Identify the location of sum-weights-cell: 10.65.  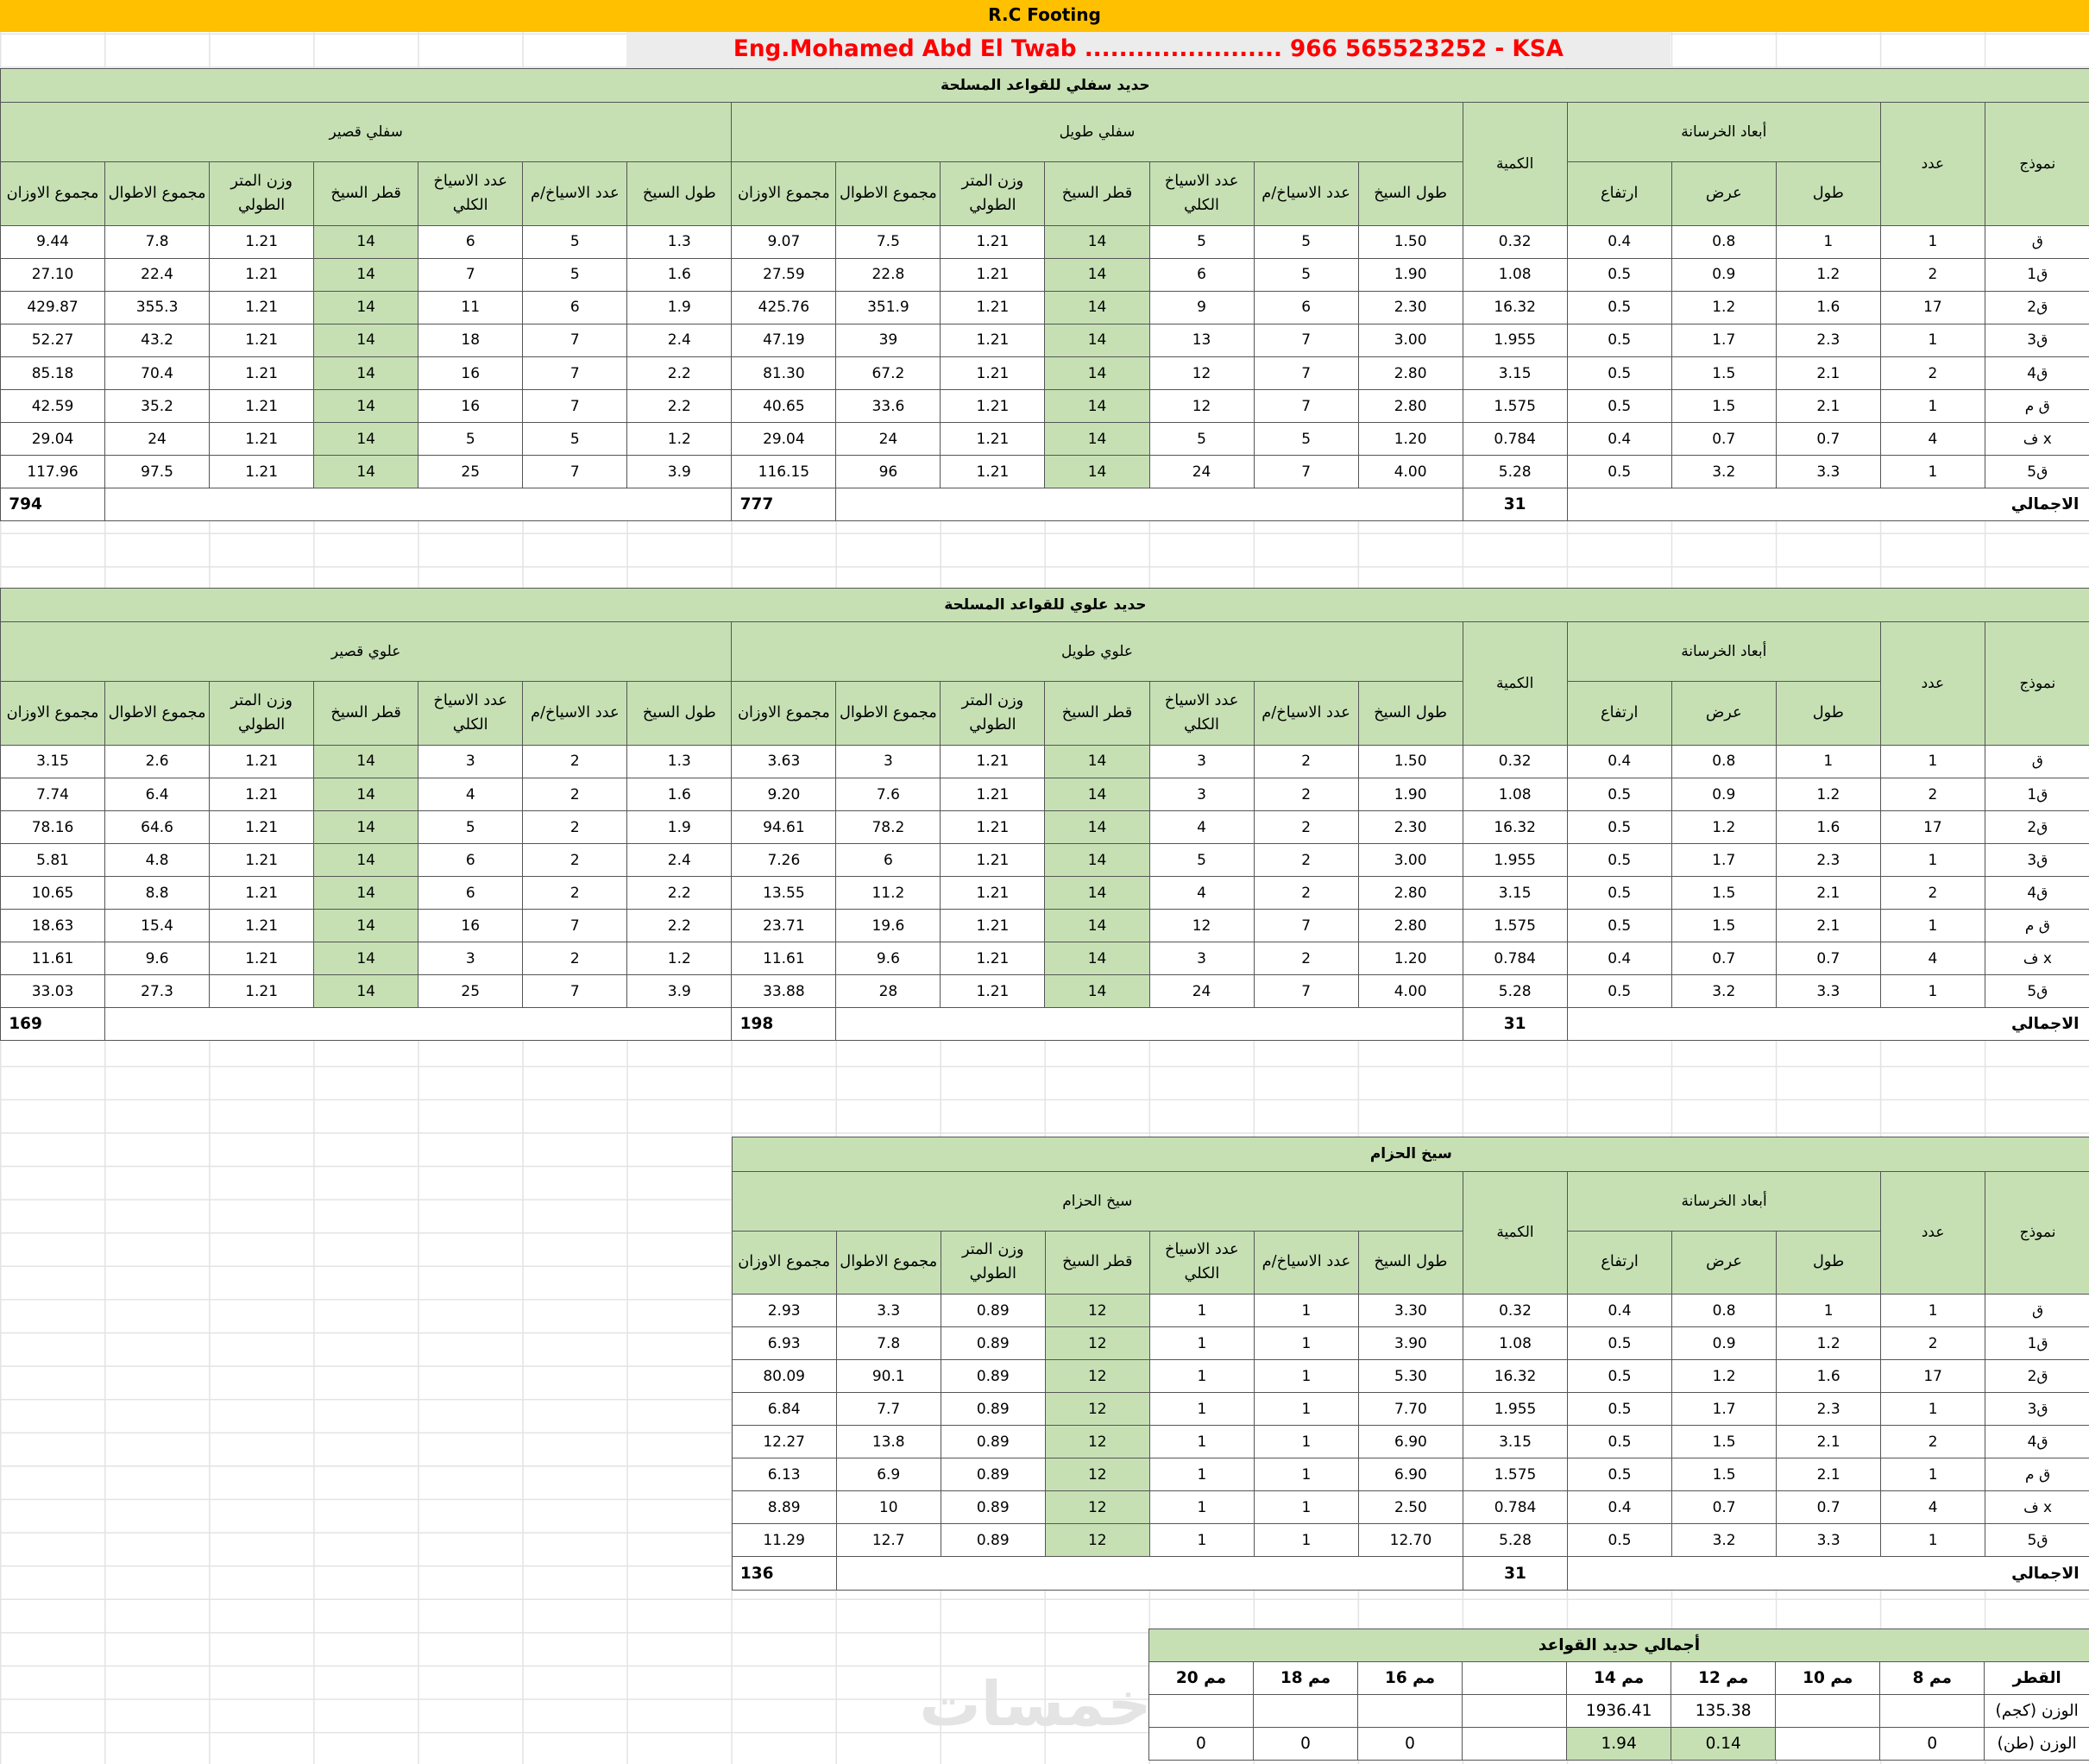
(53, 893).